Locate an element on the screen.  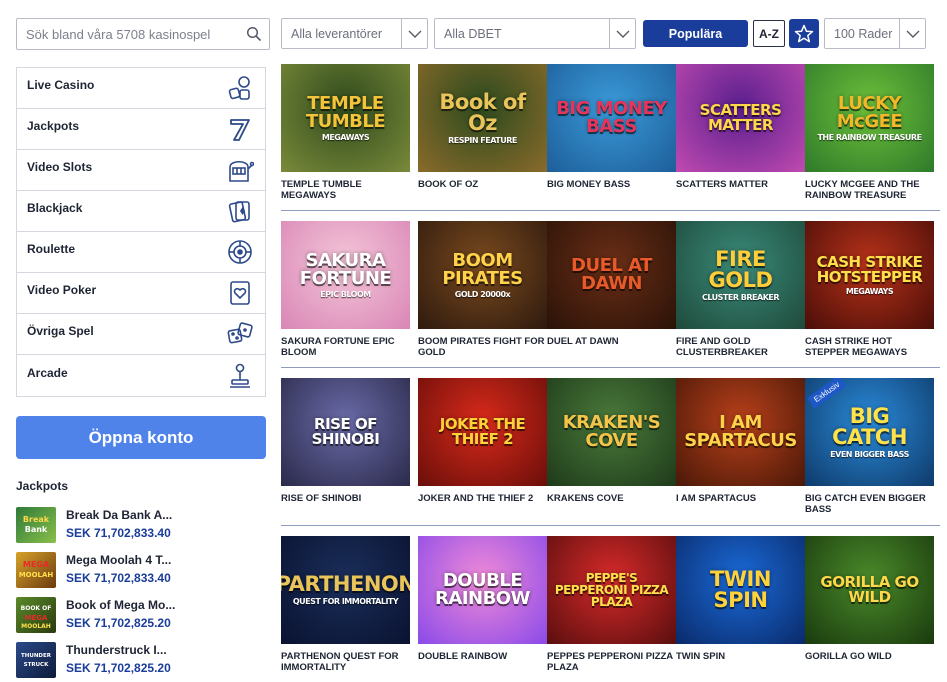
game-name: PARTHENON QUEST FOR IMMORTALITY is located at coordinates (345, 662).